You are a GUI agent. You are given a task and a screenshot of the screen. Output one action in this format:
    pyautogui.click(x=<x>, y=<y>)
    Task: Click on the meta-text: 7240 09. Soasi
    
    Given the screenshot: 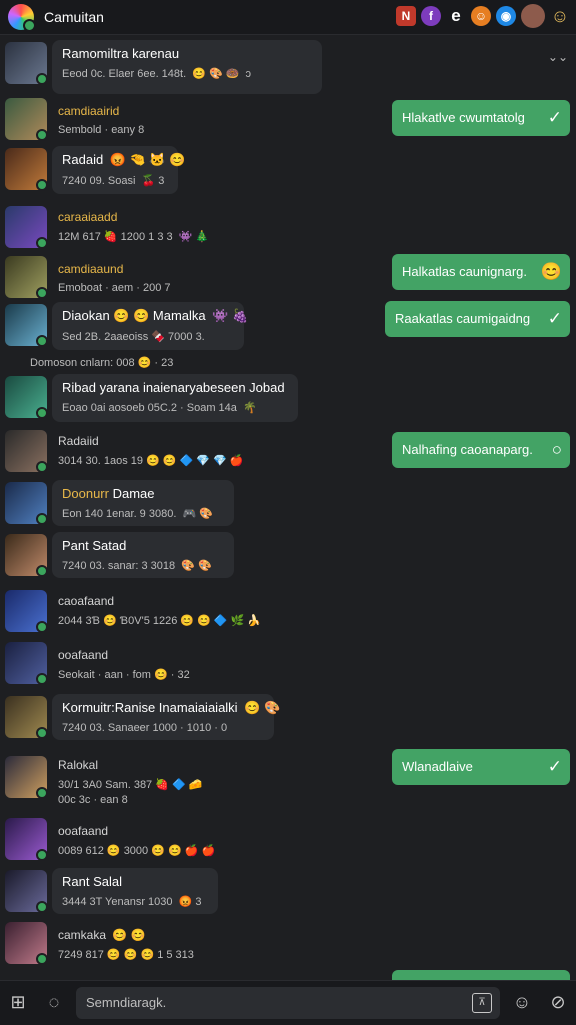 What is the action you would take?
    pyautogui.click(x=99, y=181)
    